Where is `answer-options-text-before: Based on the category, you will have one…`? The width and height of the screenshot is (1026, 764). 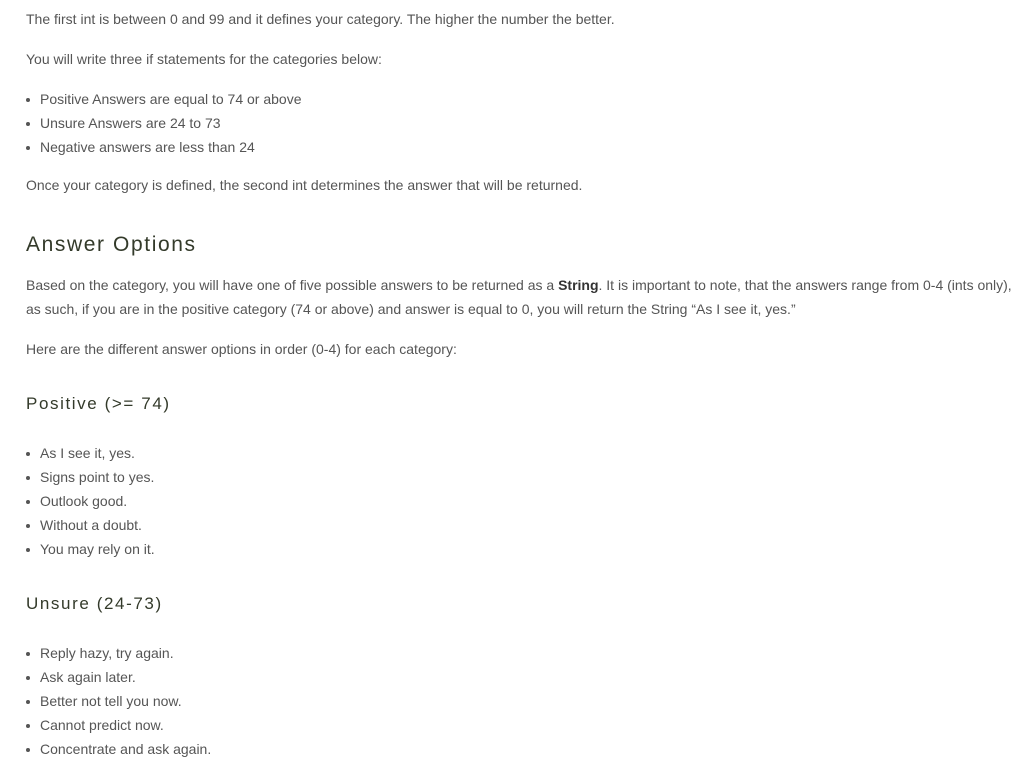 answer-options-text-before: Based on the category, you will have one… is located at coordinates (292, 285).